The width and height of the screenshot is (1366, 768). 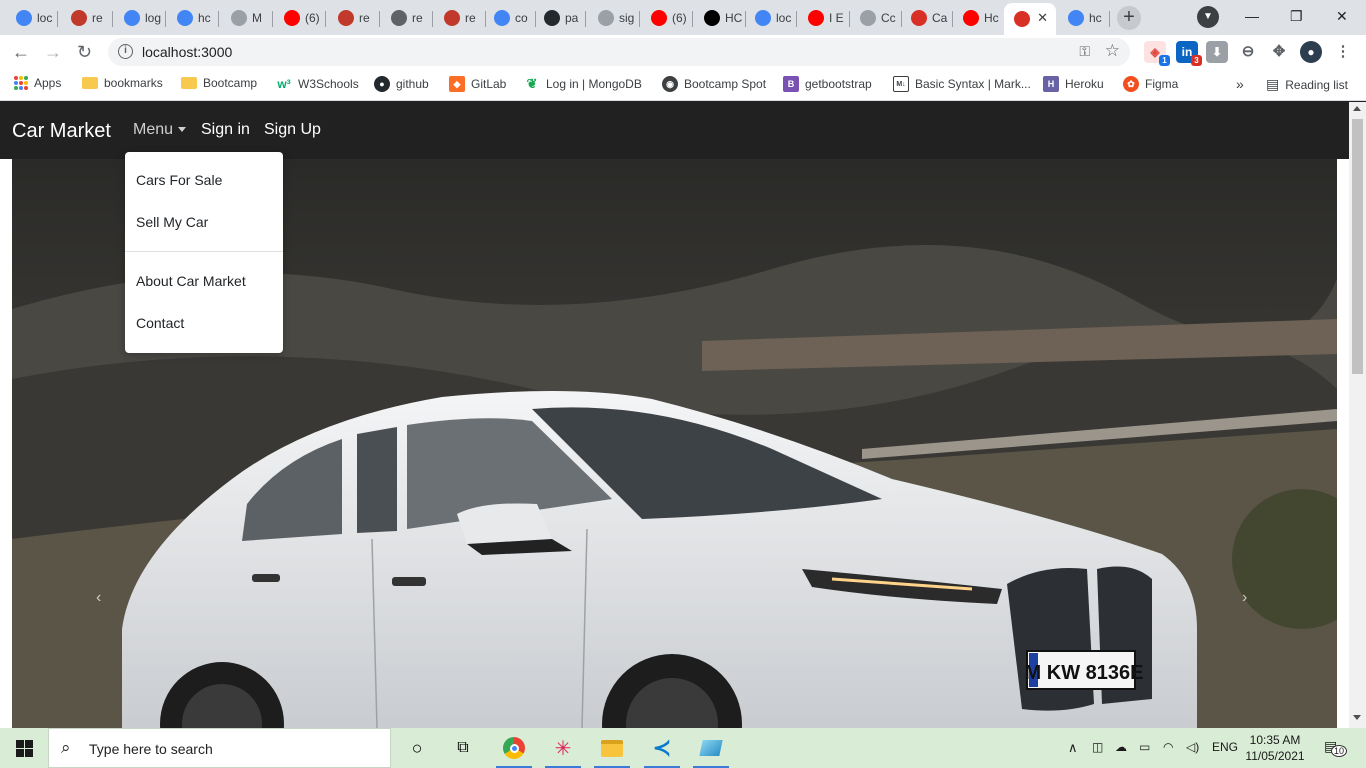 What do you see at coordinates (1073, 84) in the screenshot?
I see `bookmark-heroku: H Heroku` at bounding box center [1073, 84].